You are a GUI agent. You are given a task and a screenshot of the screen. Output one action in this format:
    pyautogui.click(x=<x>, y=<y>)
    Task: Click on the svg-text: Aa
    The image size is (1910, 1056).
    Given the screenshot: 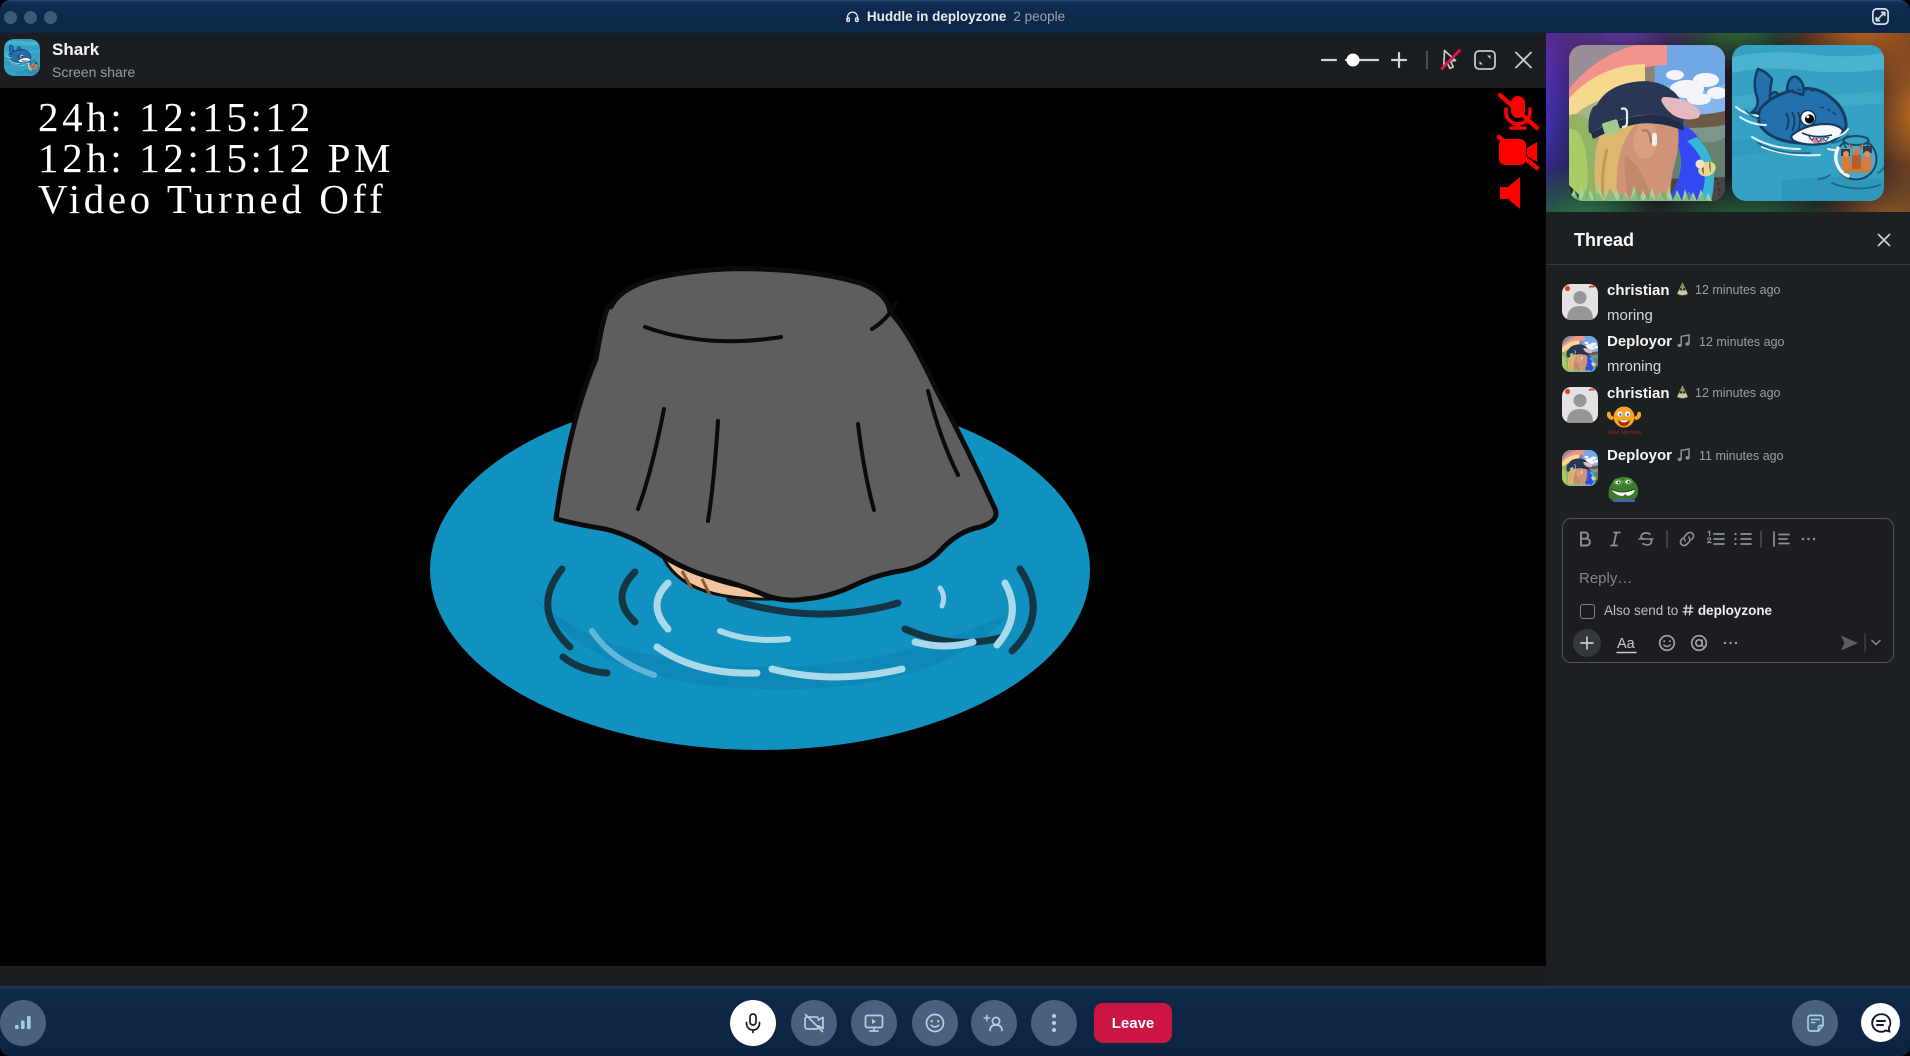 What is the action you would take?
    pyautogui.click(x=1626, y=644)
    